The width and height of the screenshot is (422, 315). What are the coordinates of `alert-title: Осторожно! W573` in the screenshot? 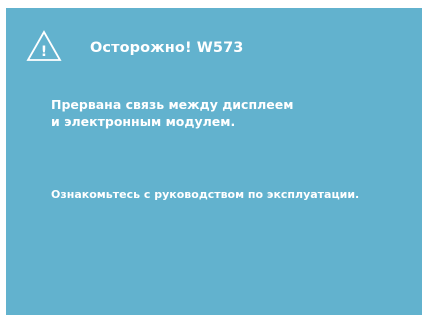 It's located at (167, 48).